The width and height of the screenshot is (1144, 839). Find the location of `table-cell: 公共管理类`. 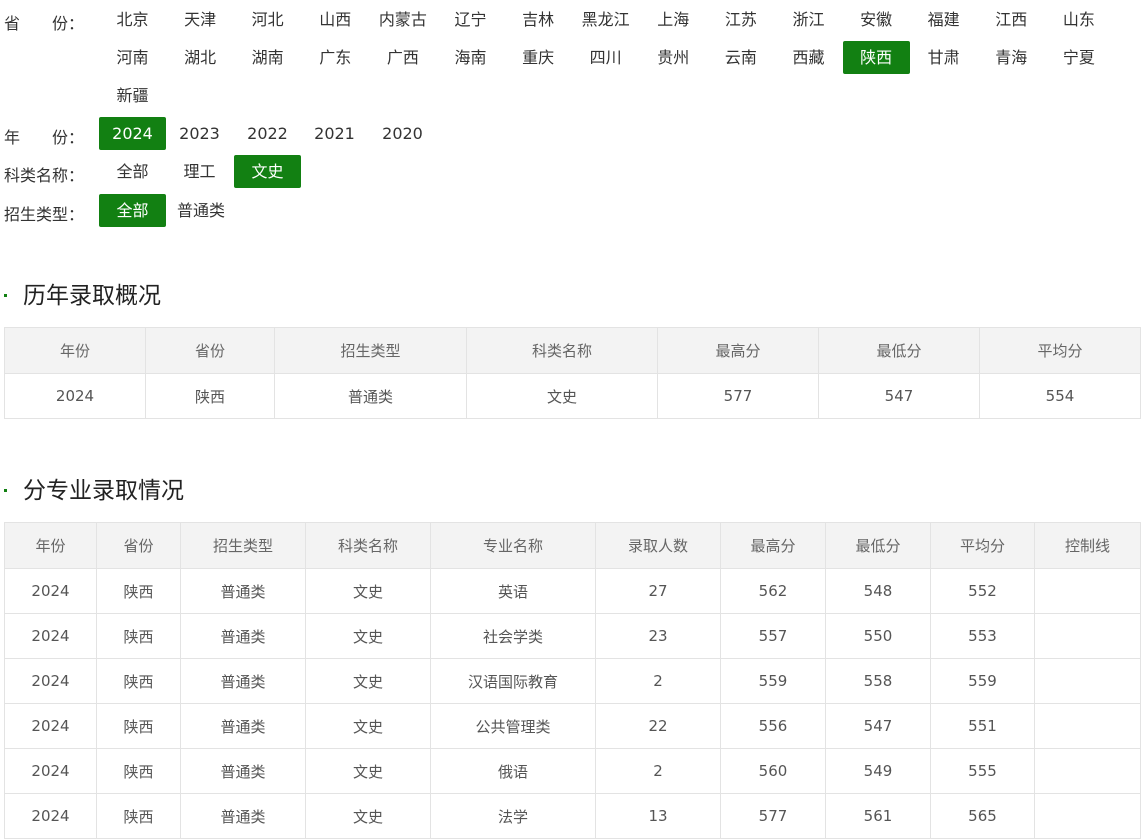

table-cell: 公共管理类 is located at coordinates (513, 726).